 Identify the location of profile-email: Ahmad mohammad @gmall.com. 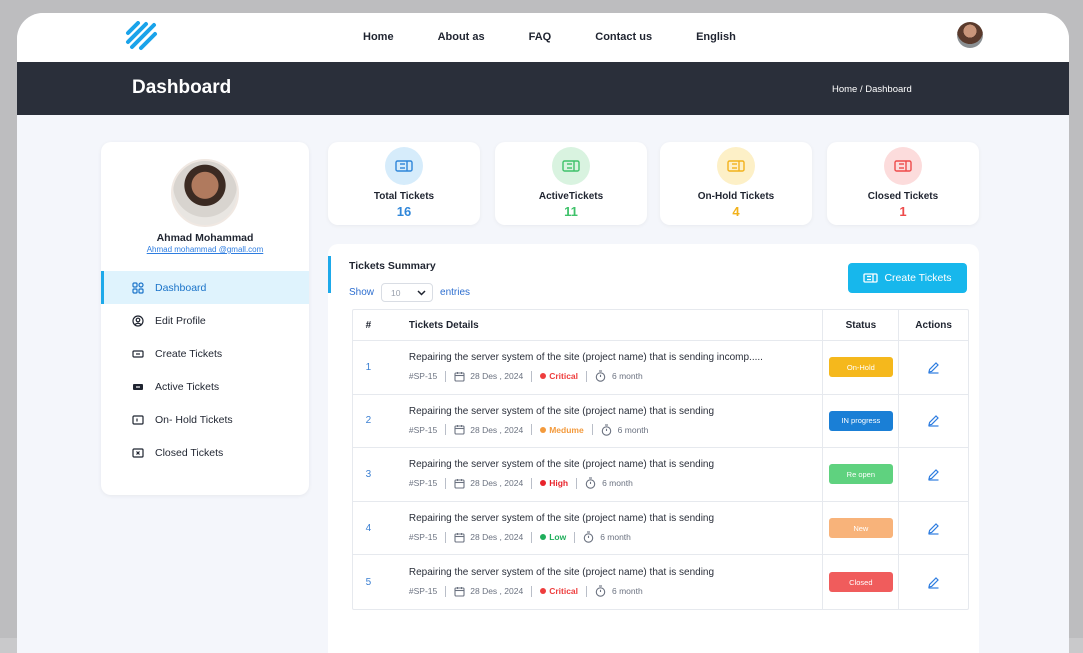
(205, 249).